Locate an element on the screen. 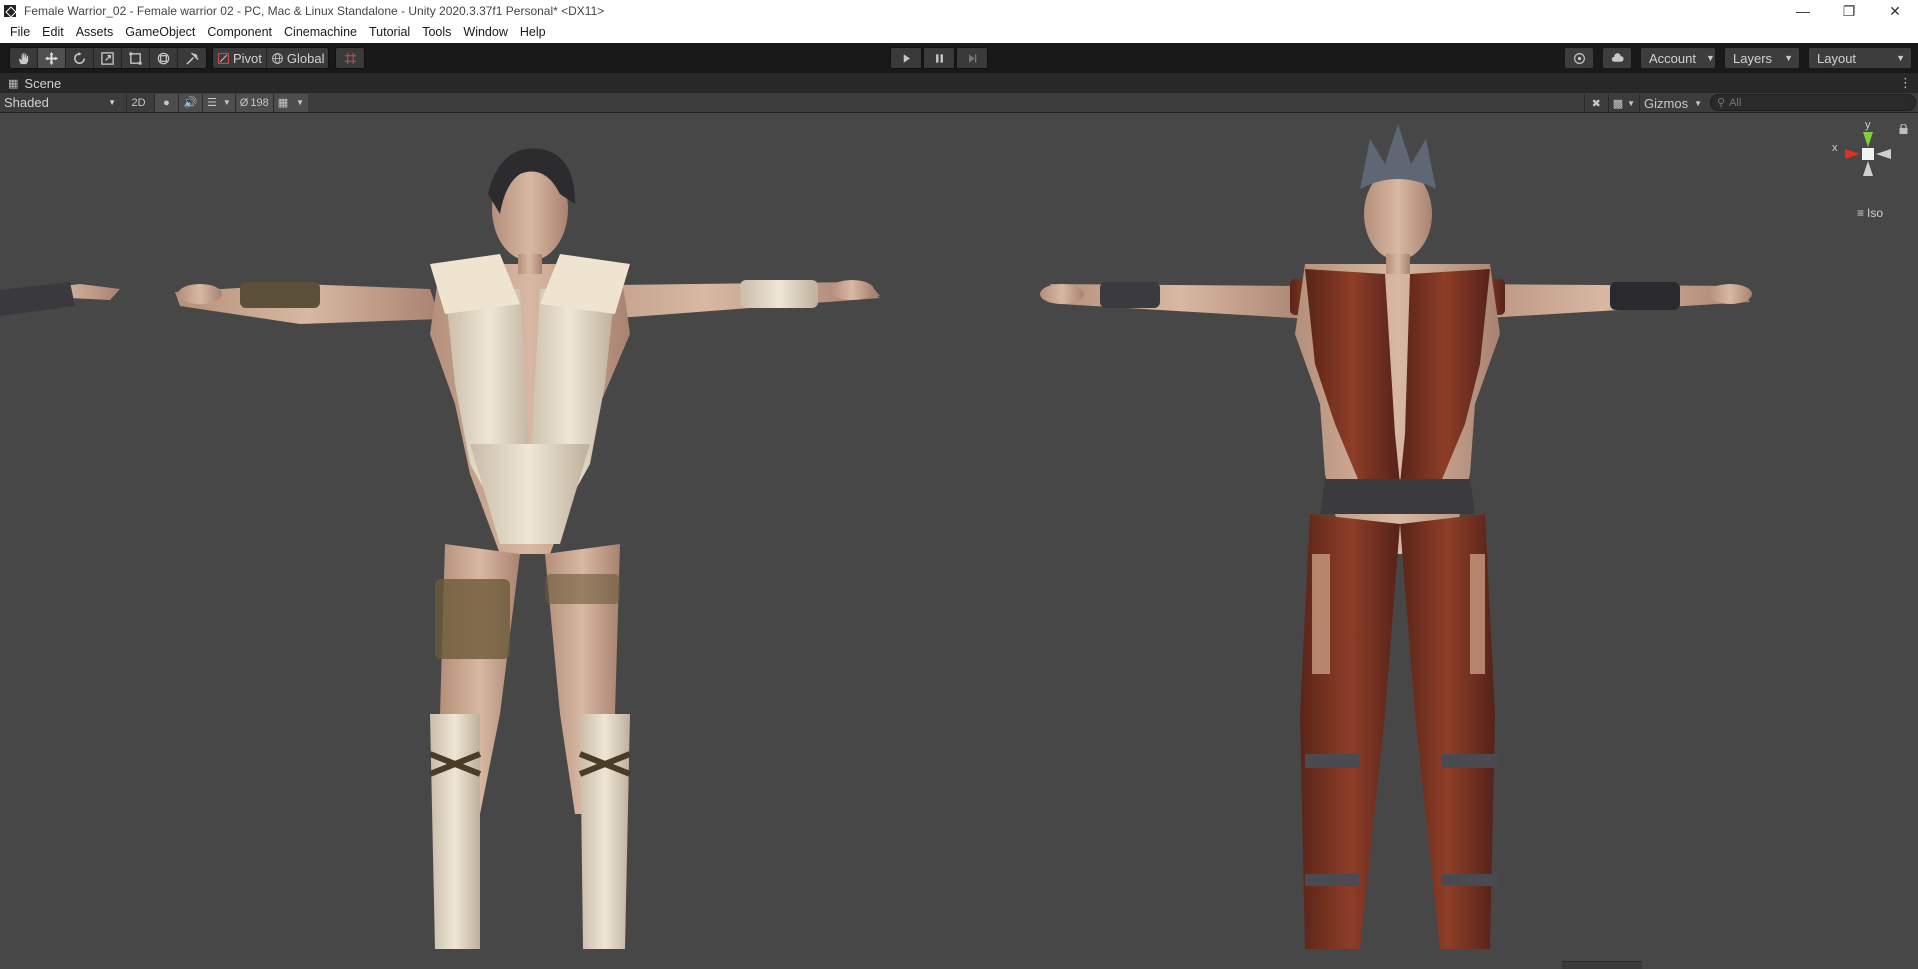 The width and height of the screenshot is (1918, 969). transform-tools is located at coordinates (108, 58).